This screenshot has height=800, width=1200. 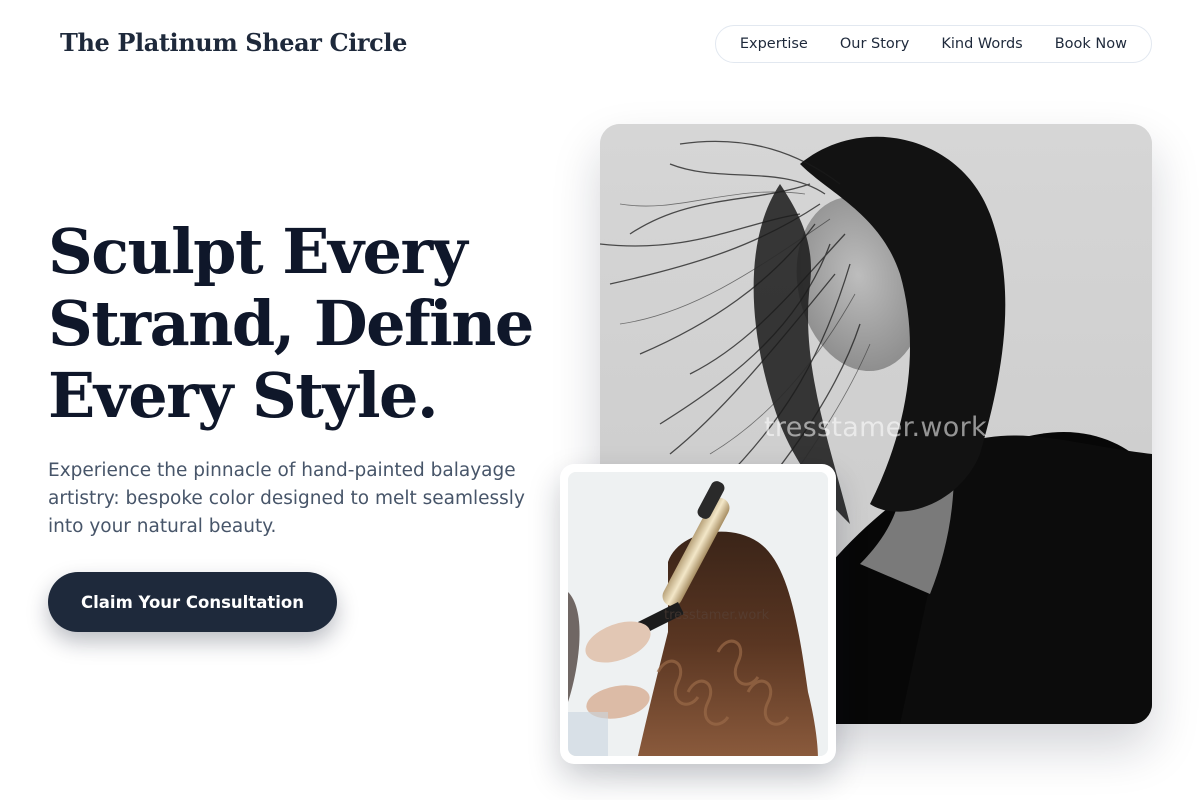 What do you see at coordinates (291, 323) in the screenshot?
I see `hero-headline: Sculpt Every Strand, Define Every Style.` at bounding box center [291, 323].